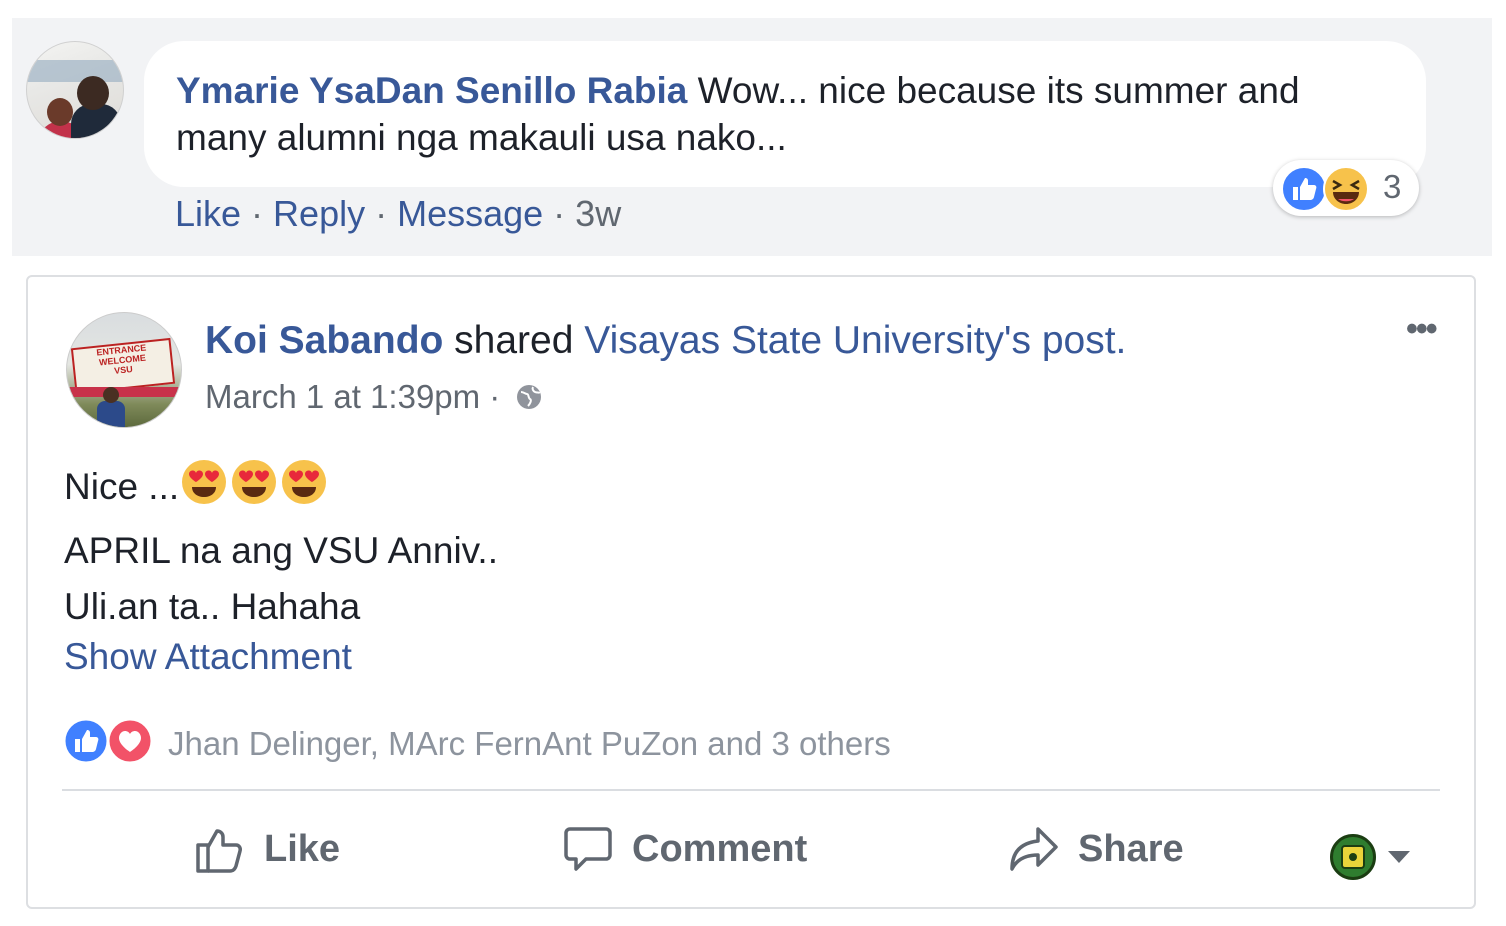  Describe the element at coordinates (855, 340) in the screenshot. I see `shared-source-link: Visayas State University's post.` at that location.